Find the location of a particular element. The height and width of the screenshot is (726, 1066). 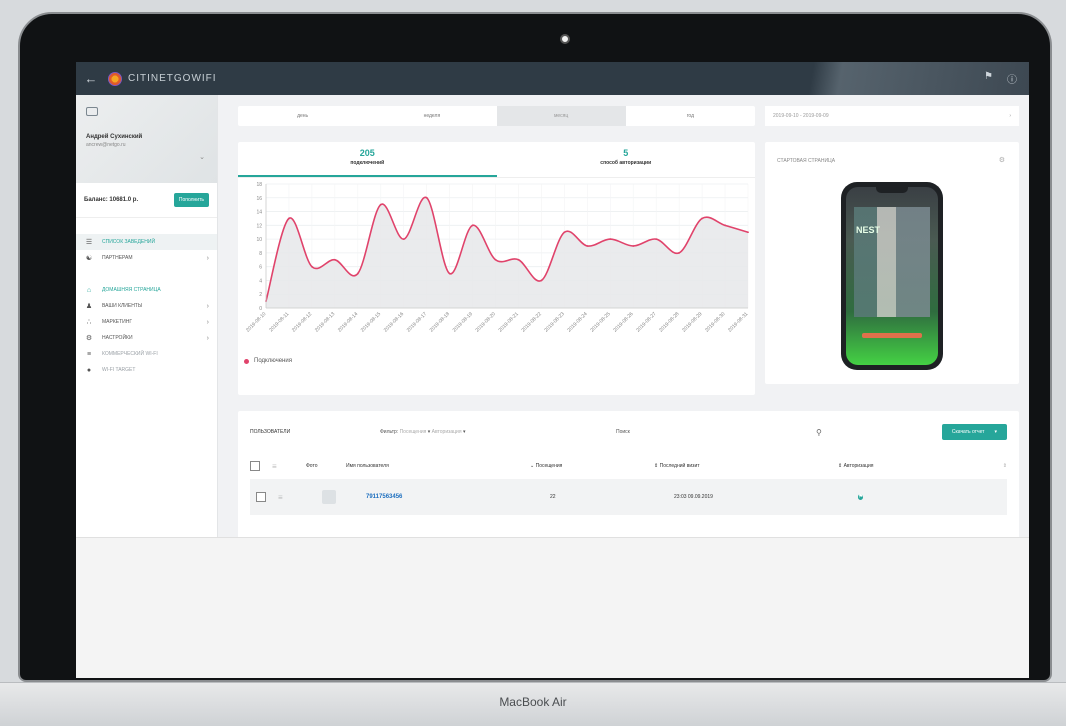

stat-tabs: 205 подключений 5 способ авторизации is located at coordinates (496, 160).